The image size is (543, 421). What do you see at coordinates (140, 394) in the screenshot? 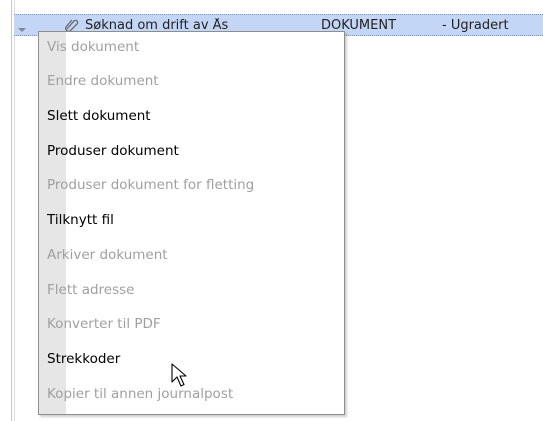
I see `menu-item-kopier-til-annen-journalpost: Kopier til annen journalpost` at bounding box center [140, 394].